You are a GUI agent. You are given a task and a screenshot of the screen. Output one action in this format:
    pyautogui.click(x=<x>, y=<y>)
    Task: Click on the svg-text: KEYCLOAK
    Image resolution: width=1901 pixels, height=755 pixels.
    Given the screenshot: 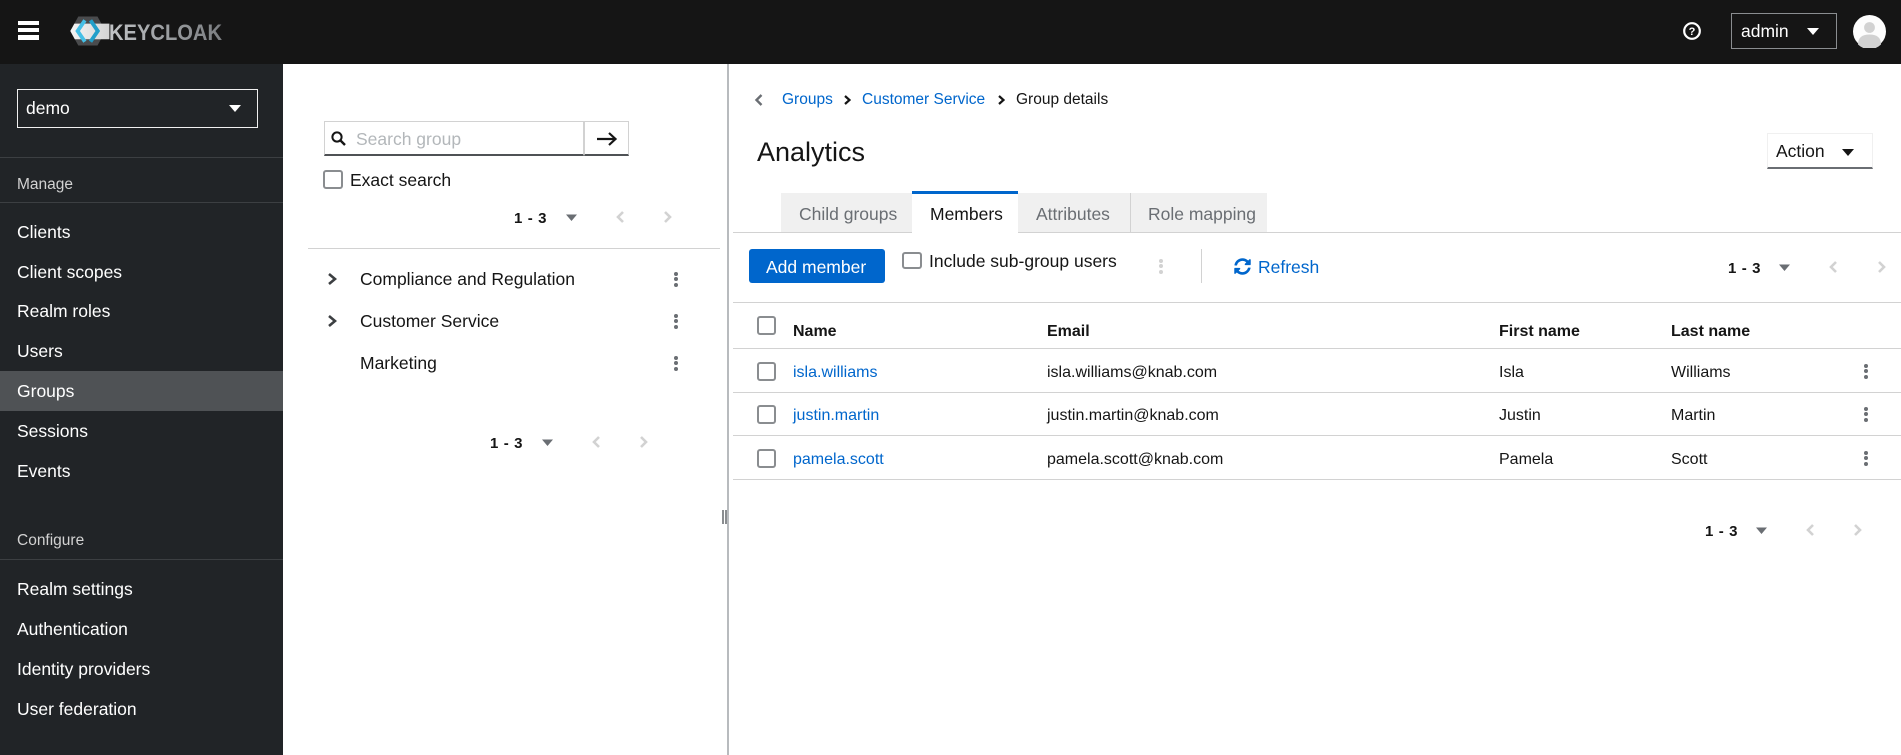 What is the action you would take?
    pyautogui.click(x=166, y=32)
    